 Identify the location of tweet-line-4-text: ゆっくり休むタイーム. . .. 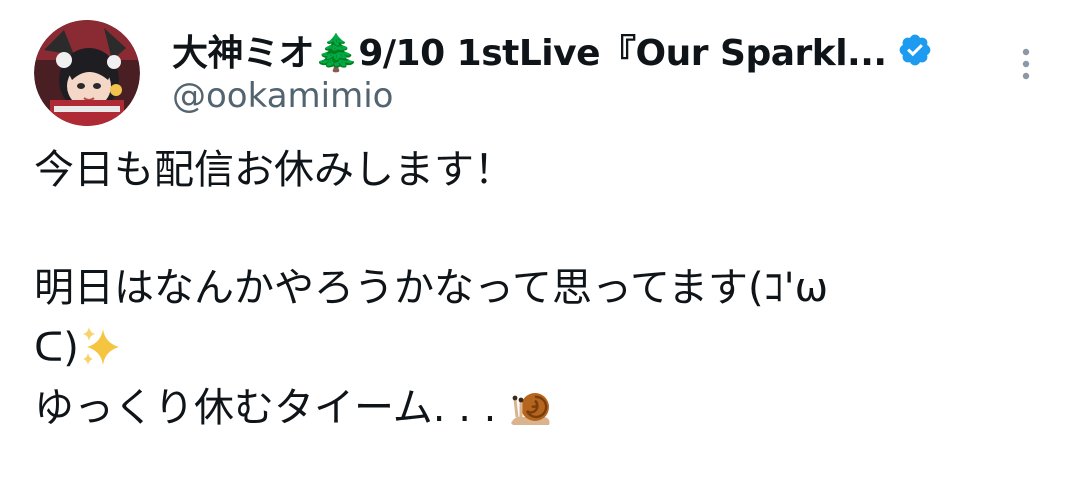
(272, 408).